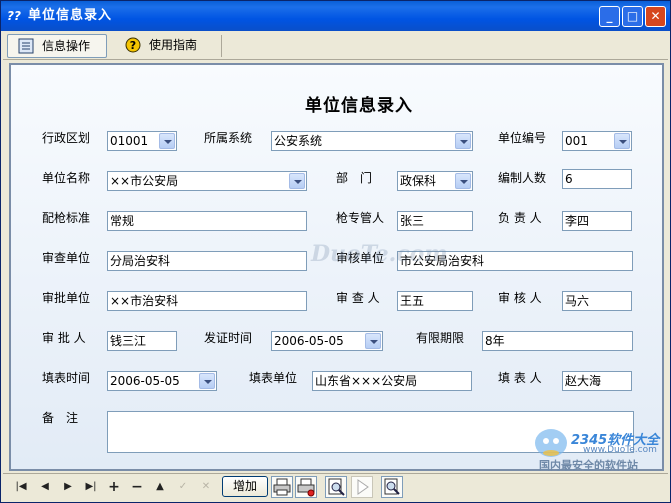  I want to click on staff-count-input: 6, so click(597, 179).